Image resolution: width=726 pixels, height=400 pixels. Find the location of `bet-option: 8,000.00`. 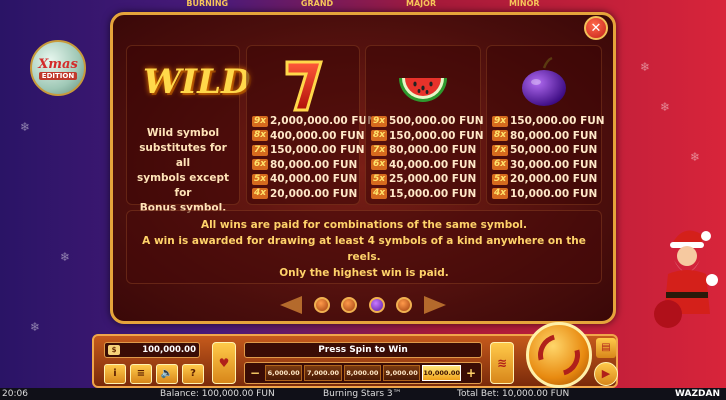

bet-option: 8,000.00 is located at coordinates (362, 373).